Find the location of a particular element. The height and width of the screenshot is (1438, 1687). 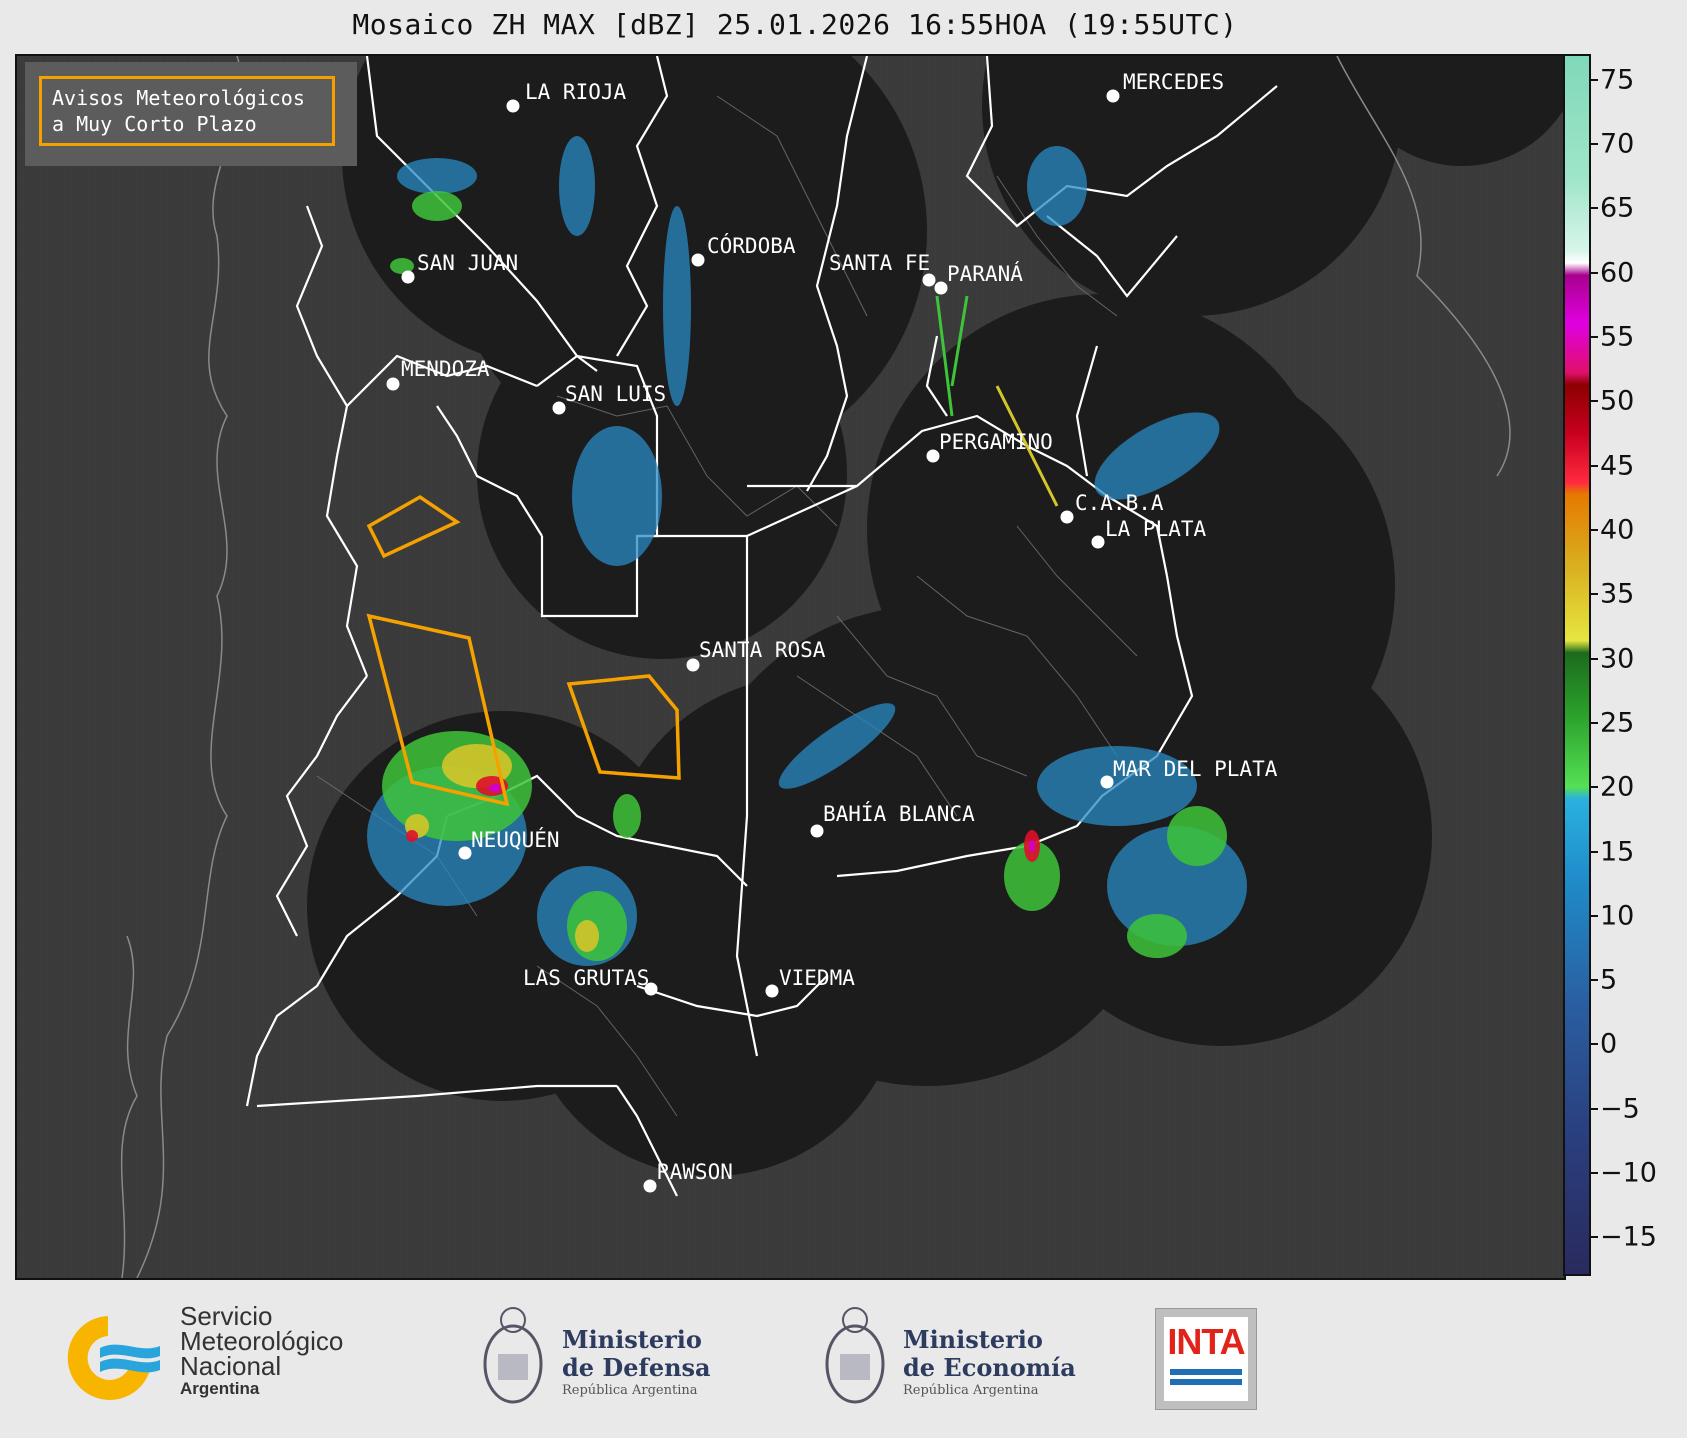

city-dot-neuquen is located at coordinates (465, 853).